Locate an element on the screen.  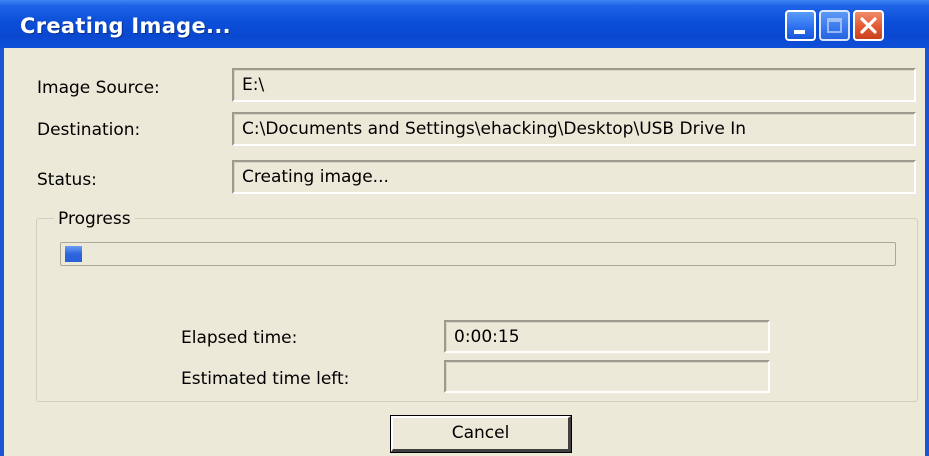
cancel-button: Cancel is located at coordinates (481, 434).